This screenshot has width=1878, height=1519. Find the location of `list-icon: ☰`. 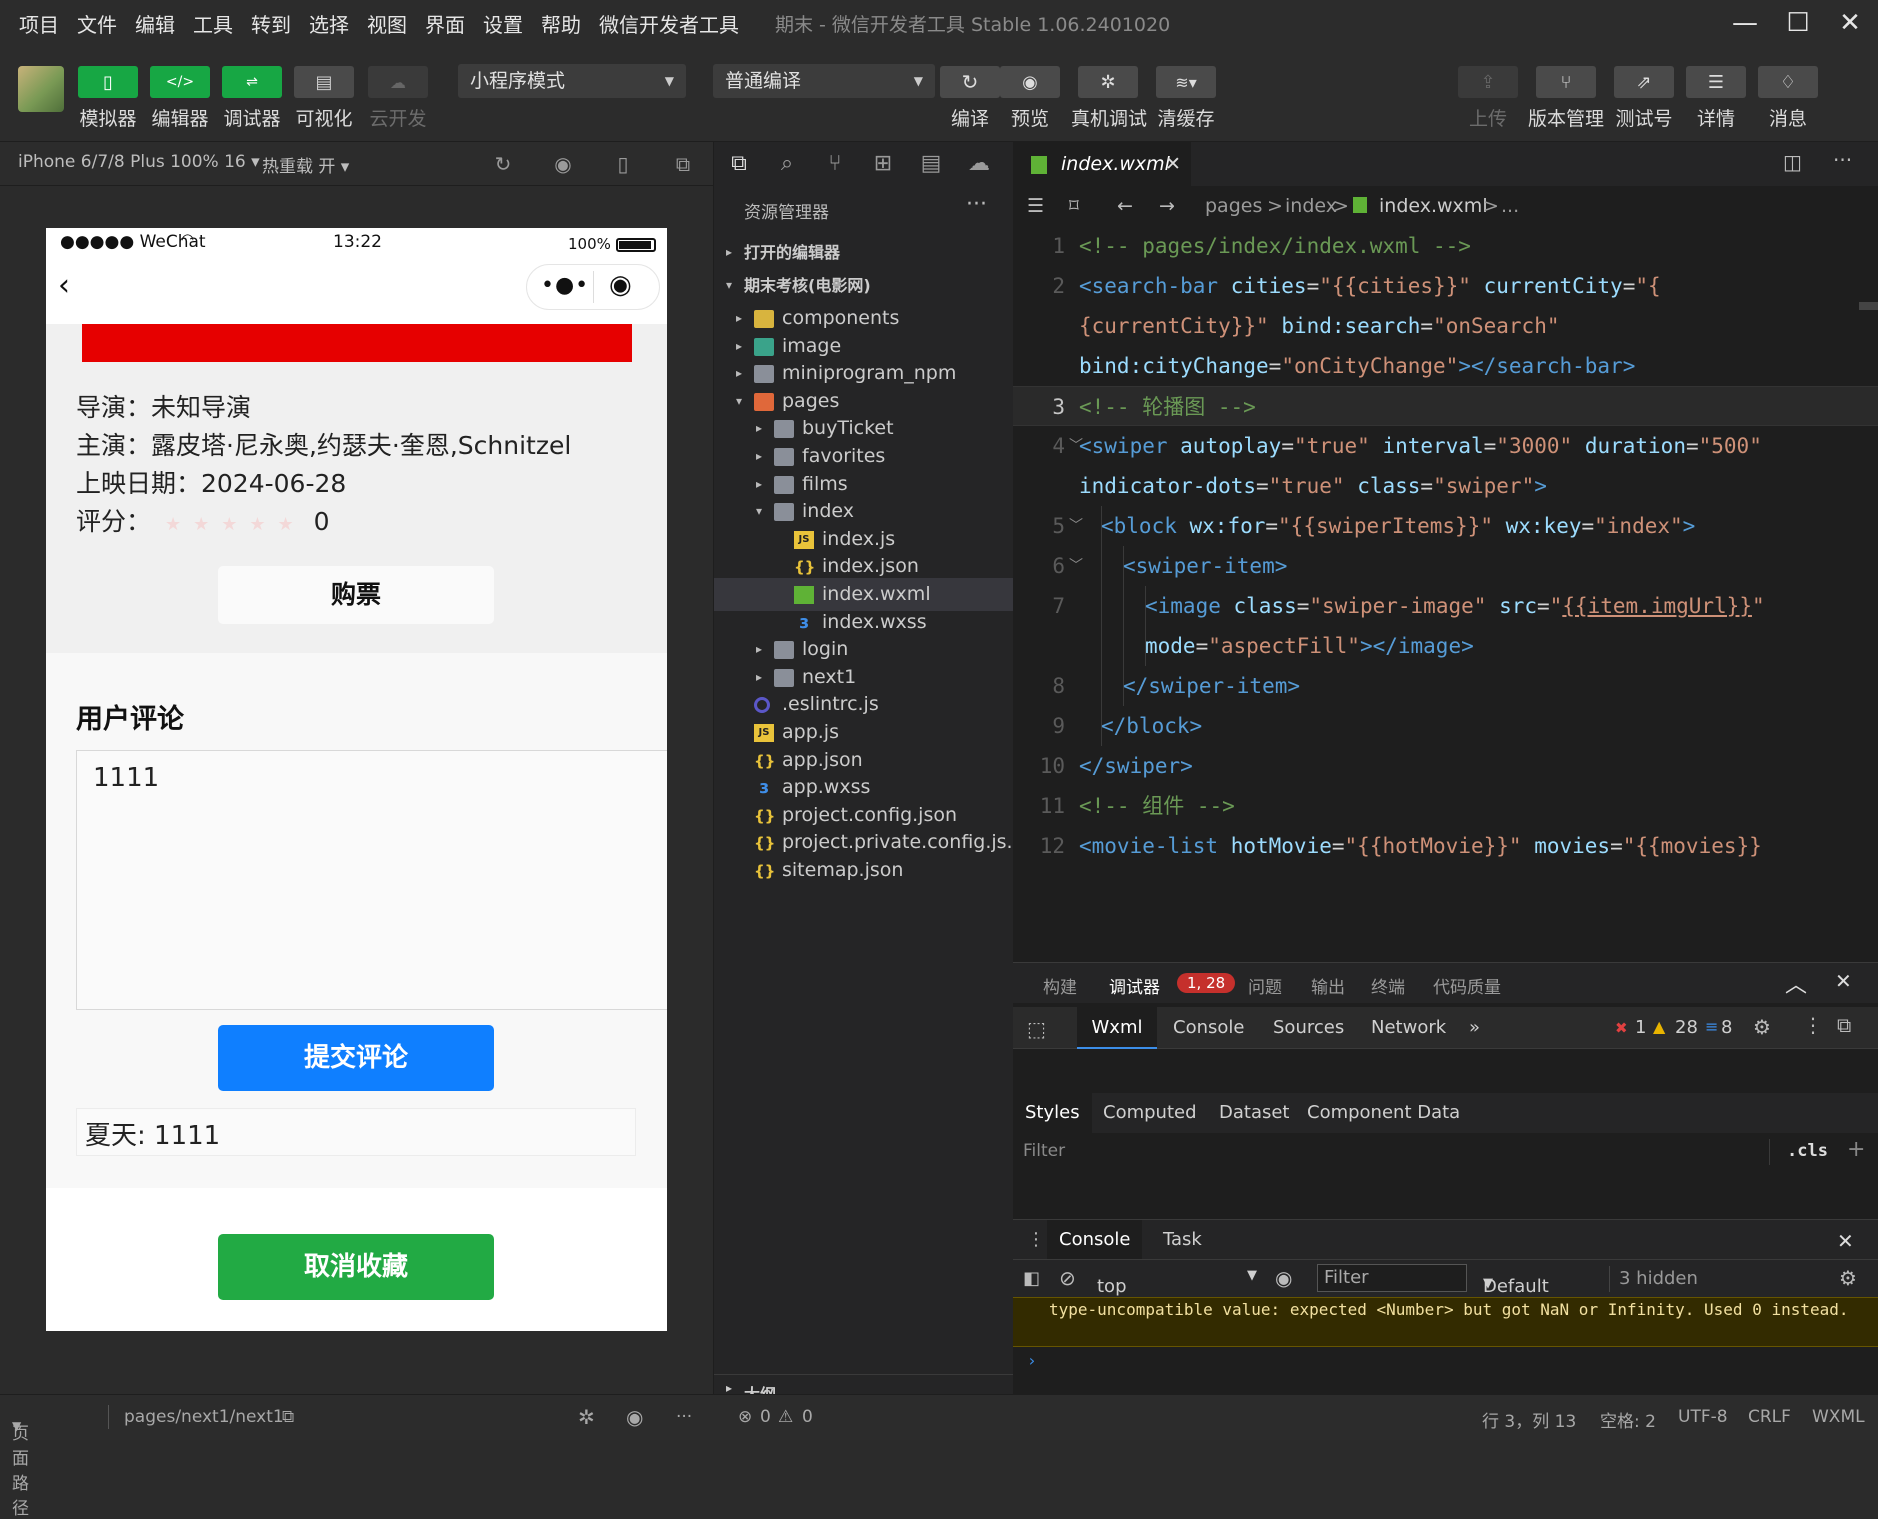

list-icon: ☰ is located at coordinates (1035, 206).